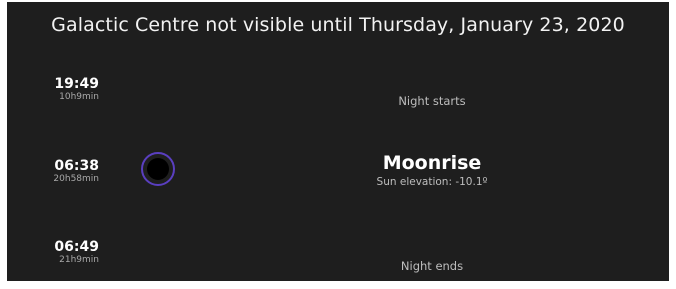  What do you see at coordinates (432, 182) in the screenshot?
I see `sun-elevation: Sun elevation: -10.1º` at bounding box center [432, 182].